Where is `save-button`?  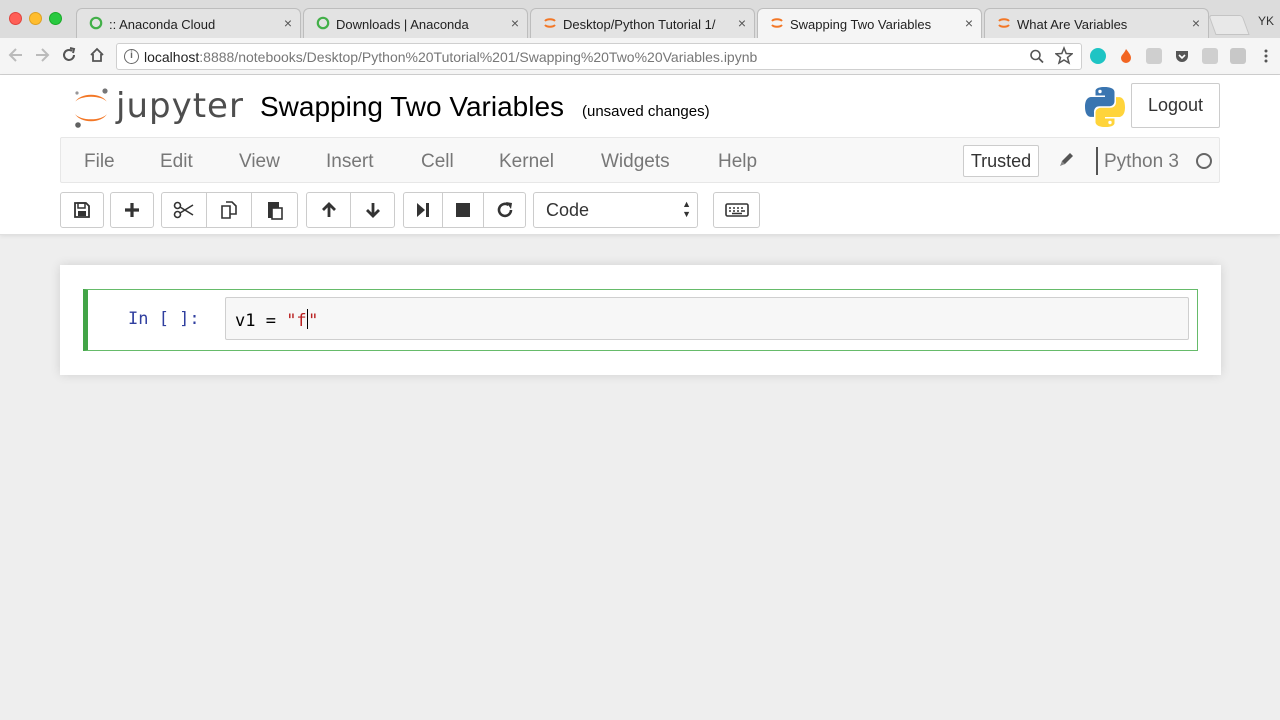 save-button is located at coordinates (82, 210).